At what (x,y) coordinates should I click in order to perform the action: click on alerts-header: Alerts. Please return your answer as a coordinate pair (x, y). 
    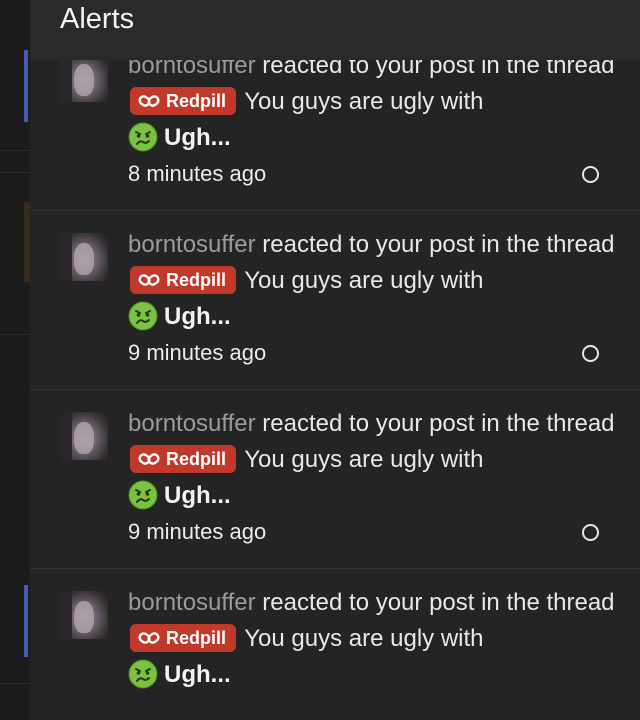
    Looking at the image, I should click on (335, 30).